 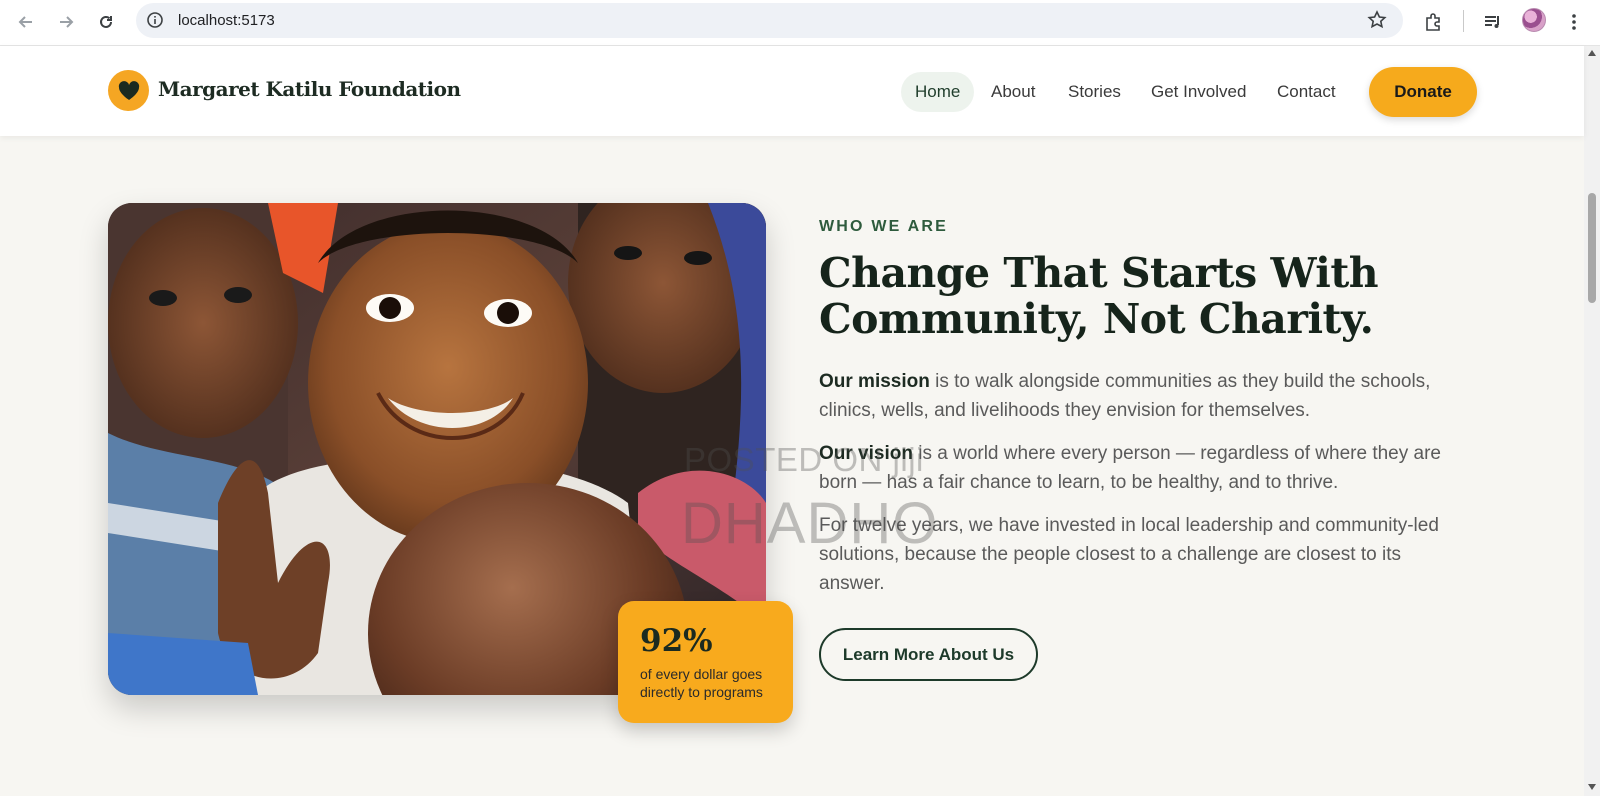 What do you see at coordinates (1013, 92) in the screenshot?
I see `nav-about: About` at bounding box center [1013, 92].